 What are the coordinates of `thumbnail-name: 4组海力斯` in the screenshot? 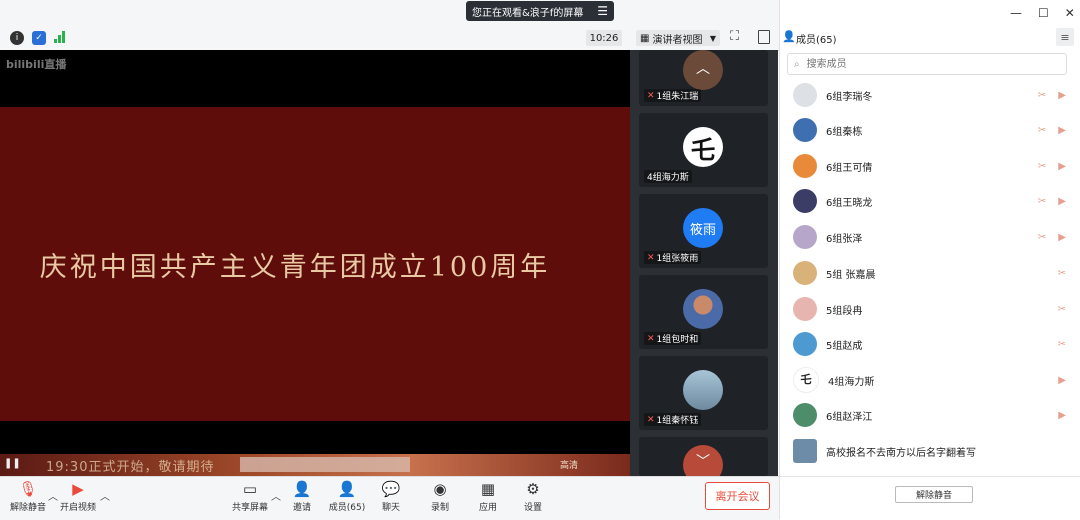 It's located at (668, 176).